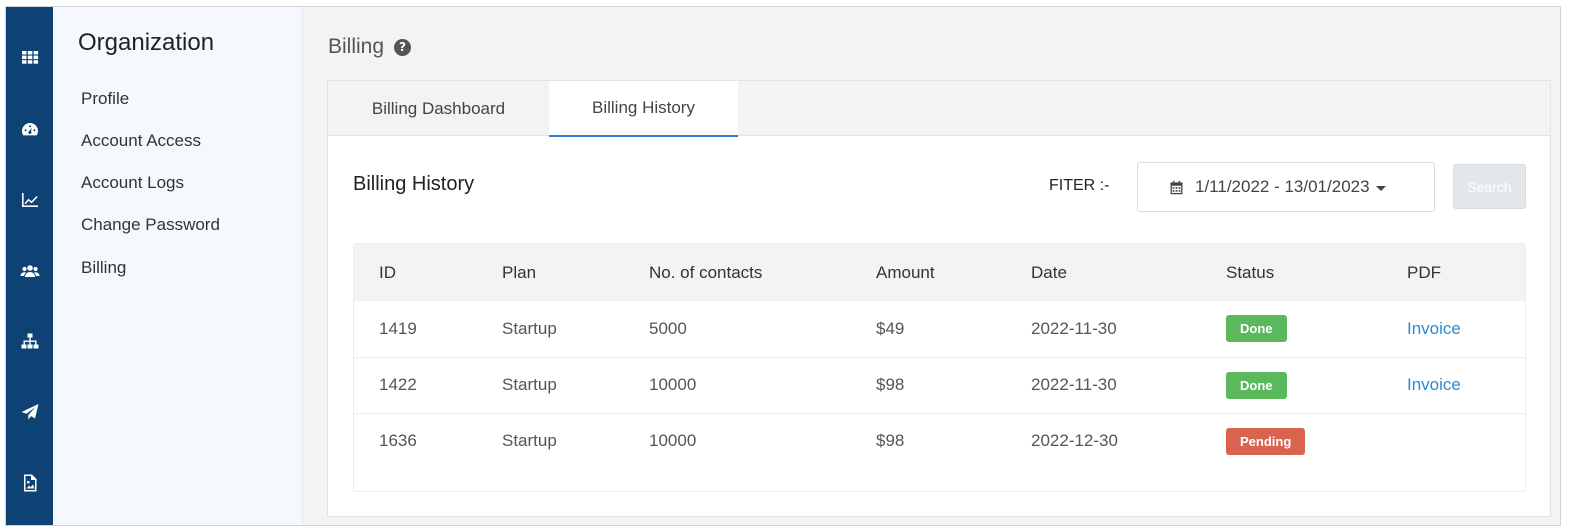 Image resolution: width=1571 pixels, height=532 pixels. What do you see at coordinates (29, 271) in the screenshot?
I see `users-icon` at bounding box center [29, 271].